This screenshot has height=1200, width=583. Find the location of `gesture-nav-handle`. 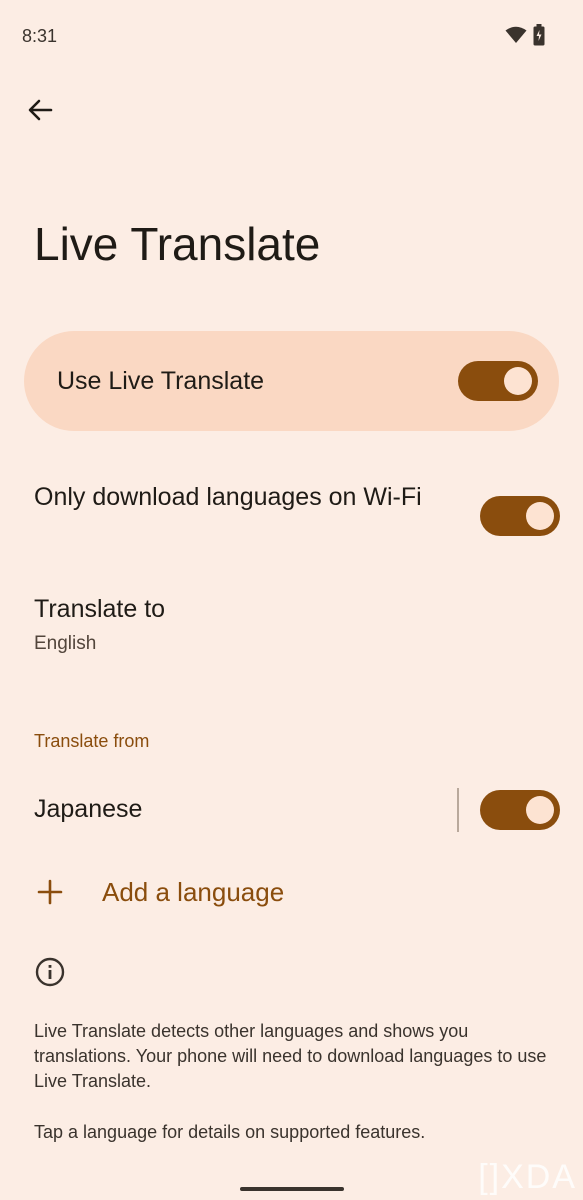

gesture-nav-handle is located at coordinates (292, 1189).